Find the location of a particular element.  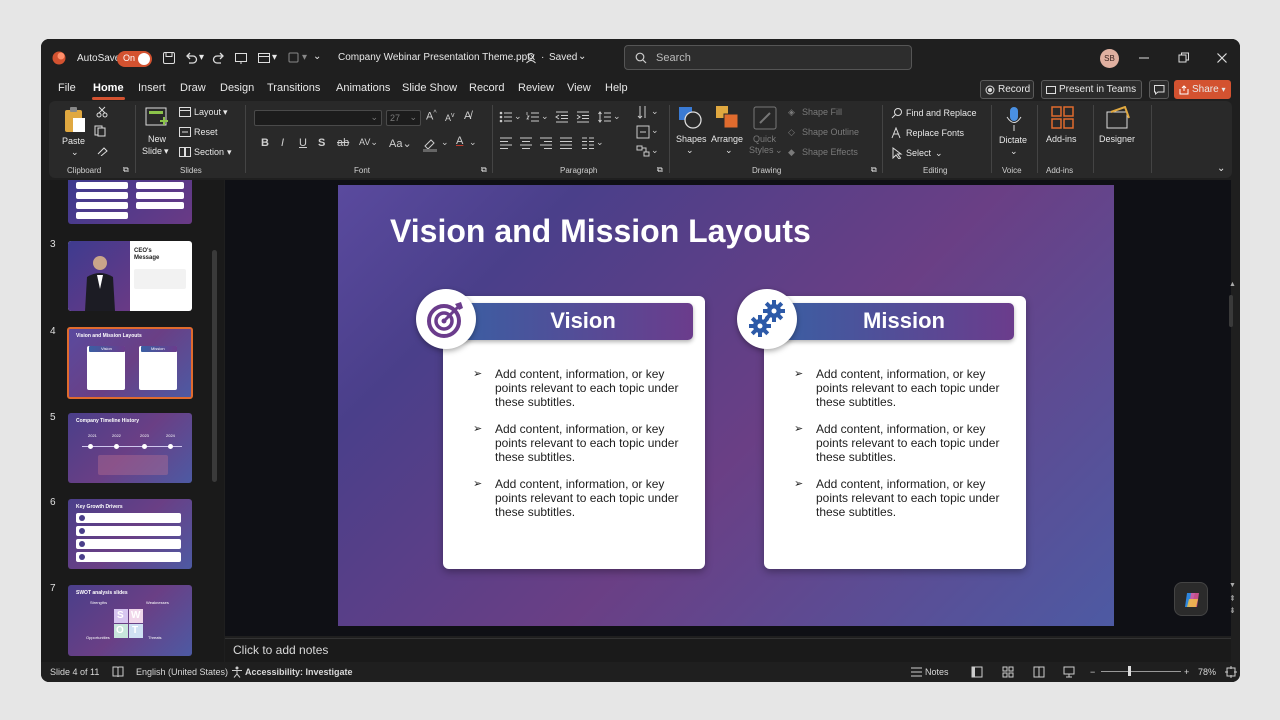

add-ins-button: Add-ins is located at coordinates (1061, 139).